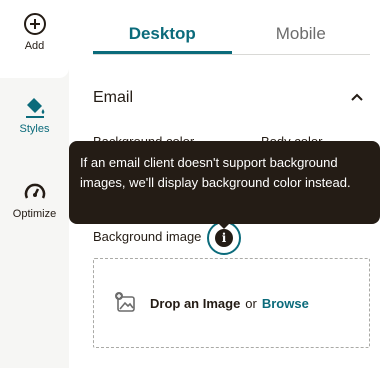 The height and width of the screenshot is (368, 391). I want to click on browse-link: Browse, so click(285, 303).